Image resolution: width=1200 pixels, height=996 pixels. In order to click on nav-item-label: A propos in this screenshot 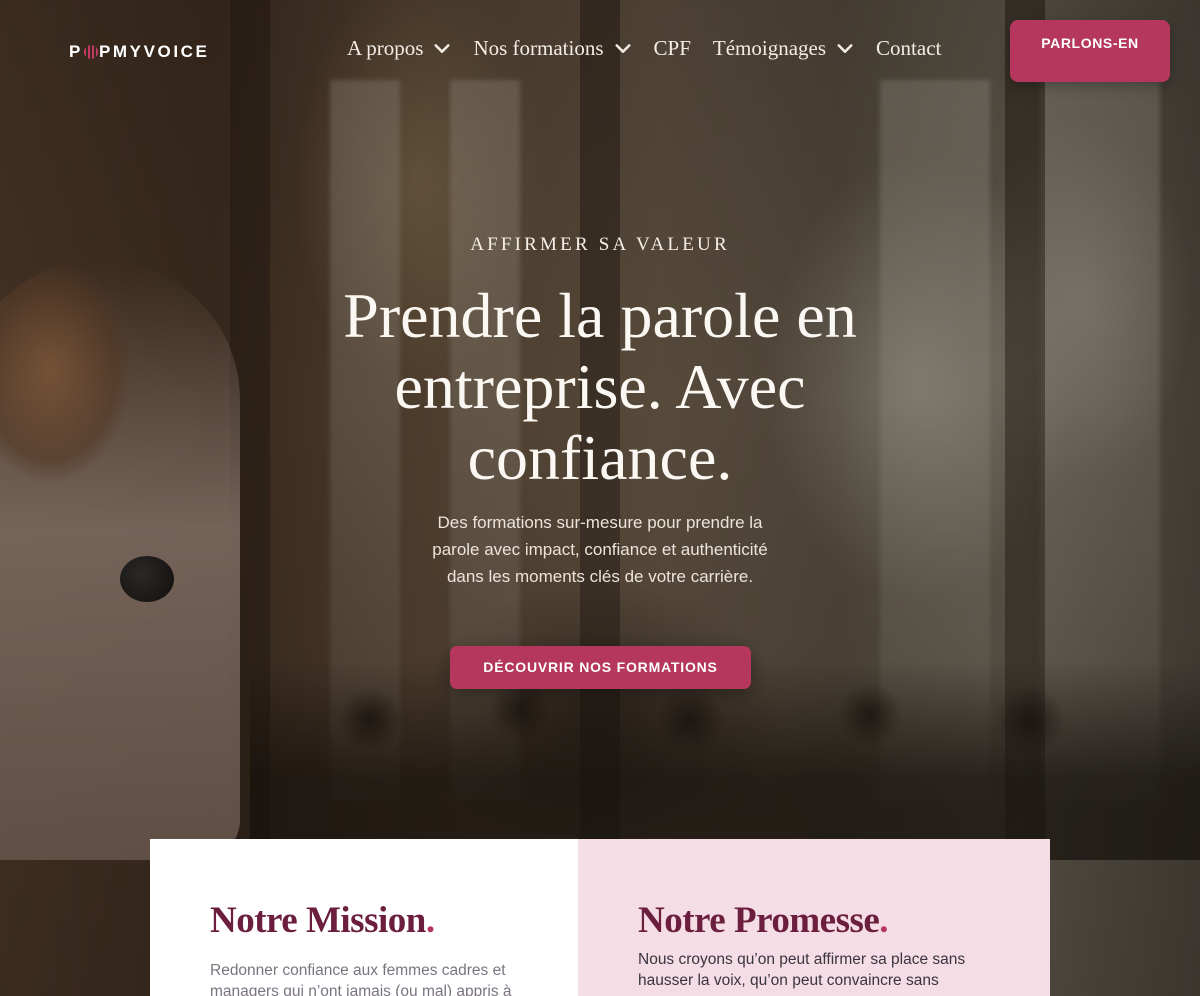, I will do `click(385, 48)`.